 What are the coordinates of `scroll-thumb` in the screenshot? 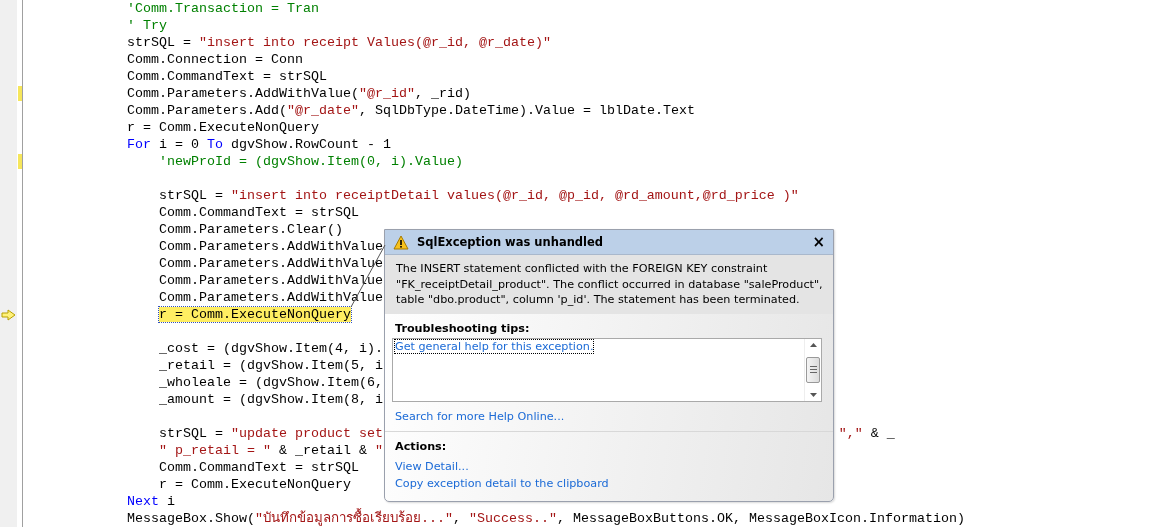 It's located at (813, 369).